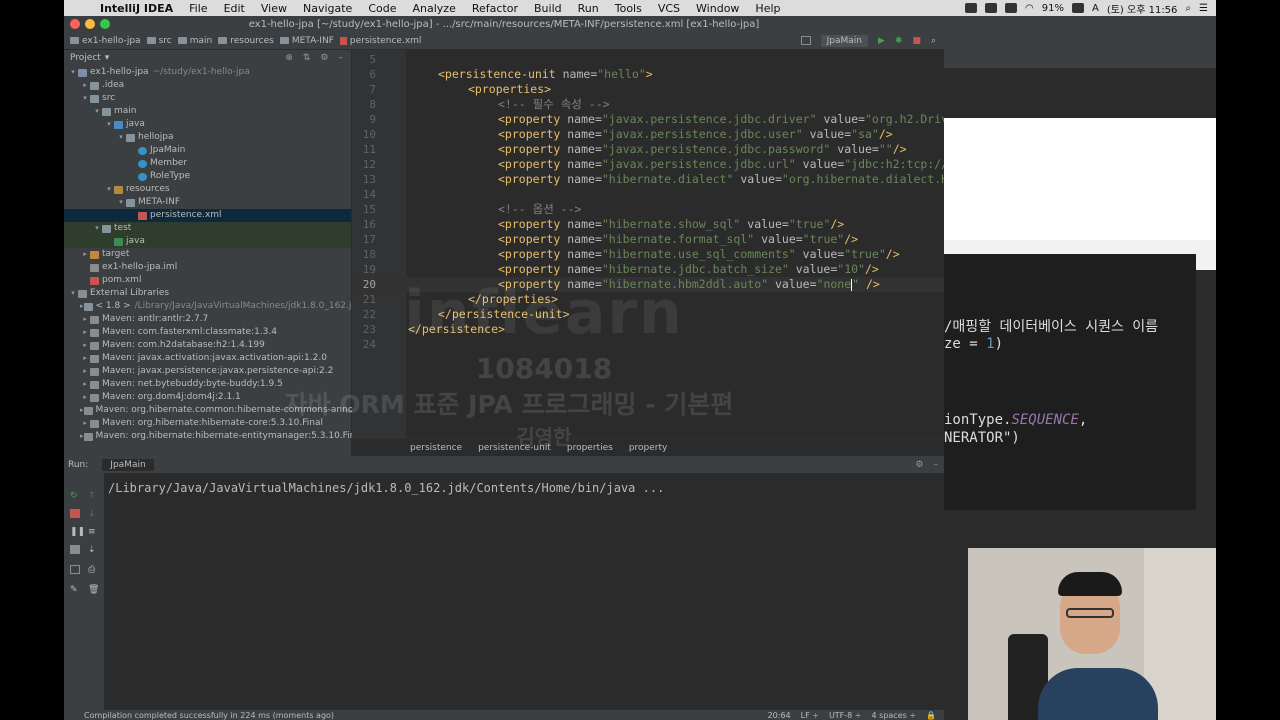  Describe the element at coordinates (194, 41) in the screenshot. I see `nav-crumb: main` at that location.